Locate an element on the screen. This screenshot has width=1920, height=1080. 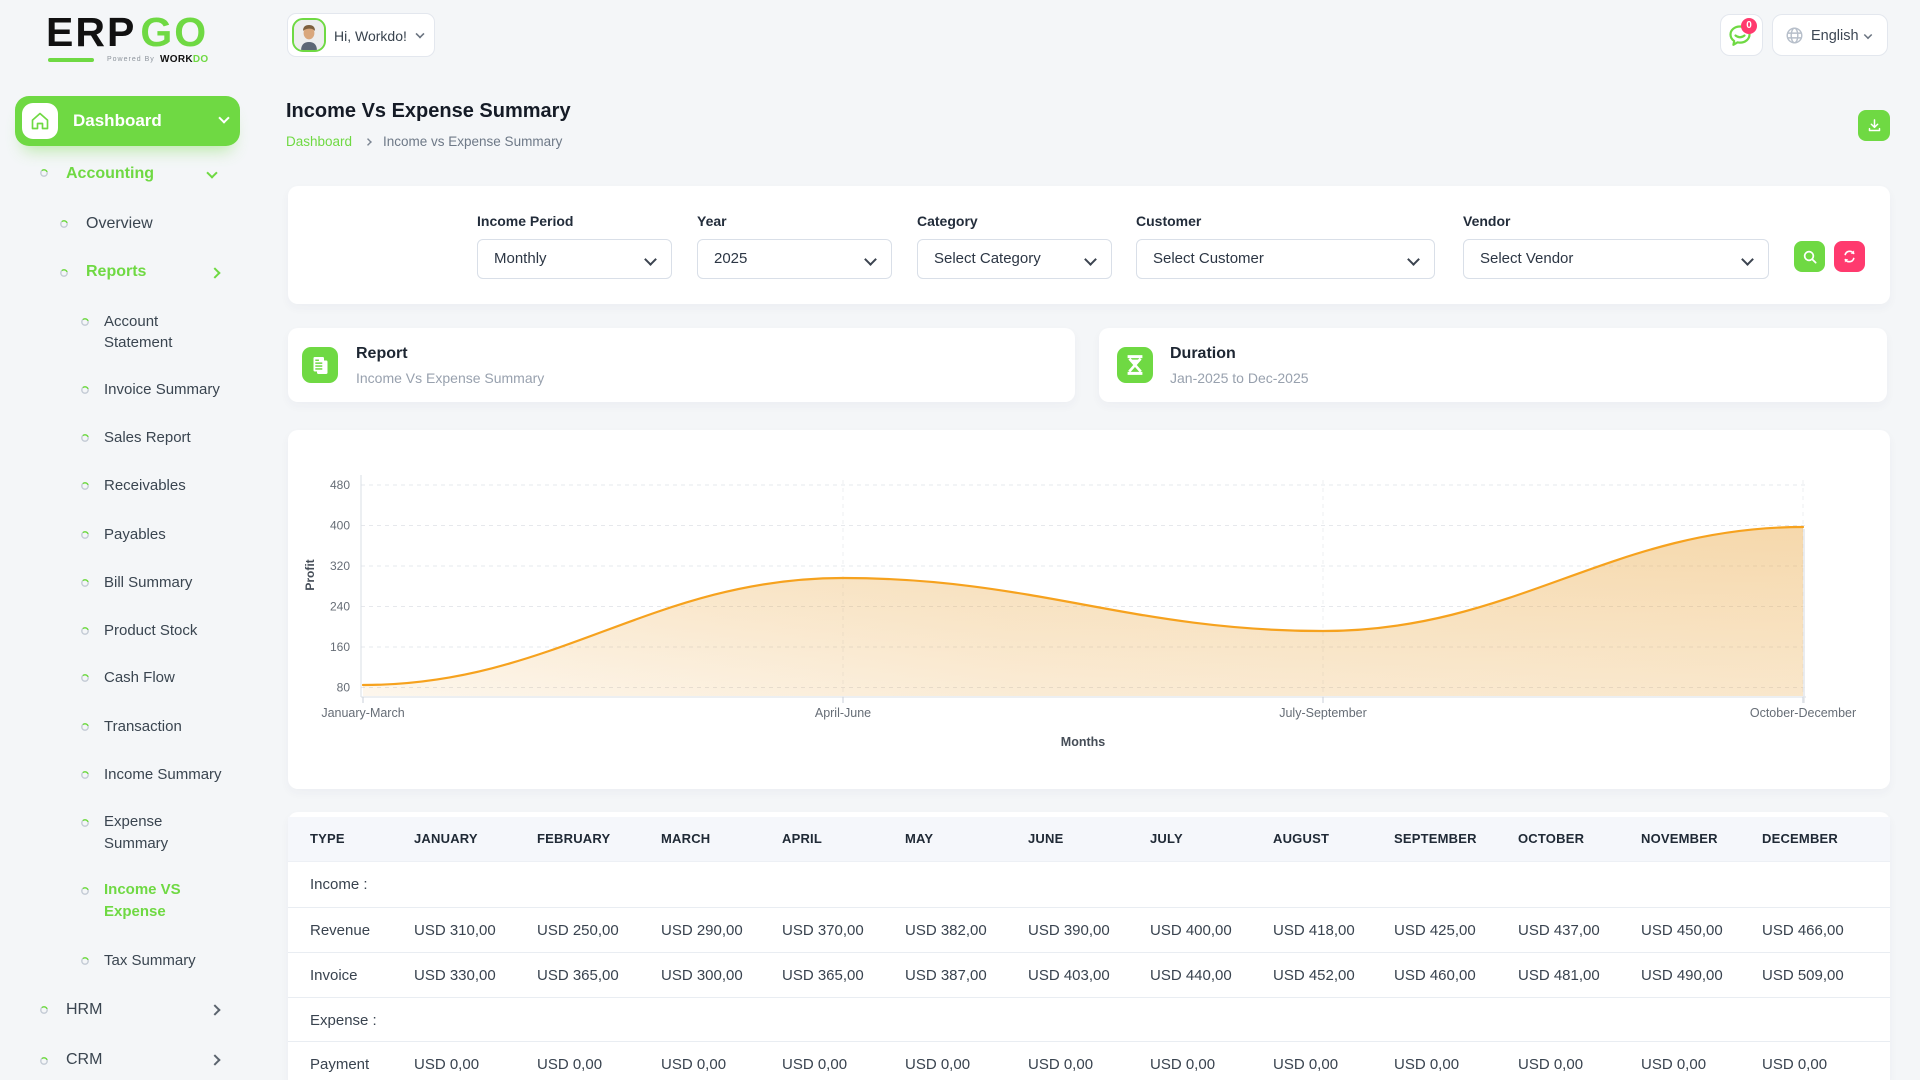
svg-text: 240 is located at coordinates (340, 607).